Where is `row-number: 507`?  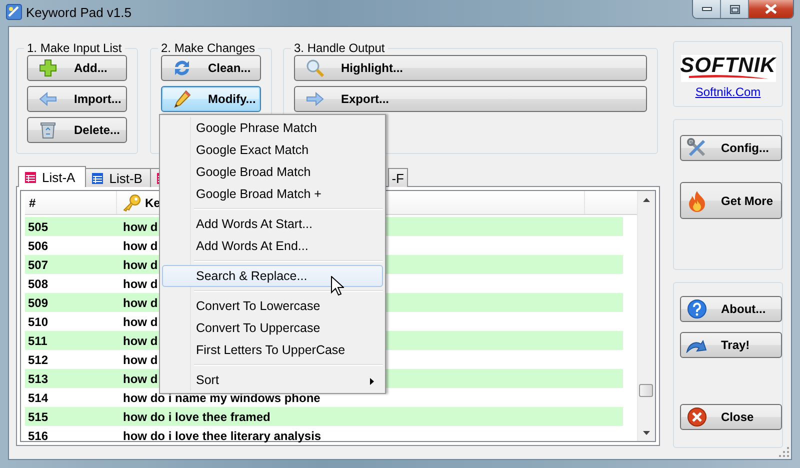
row-number: 507 is located at coordinates (38, 265).